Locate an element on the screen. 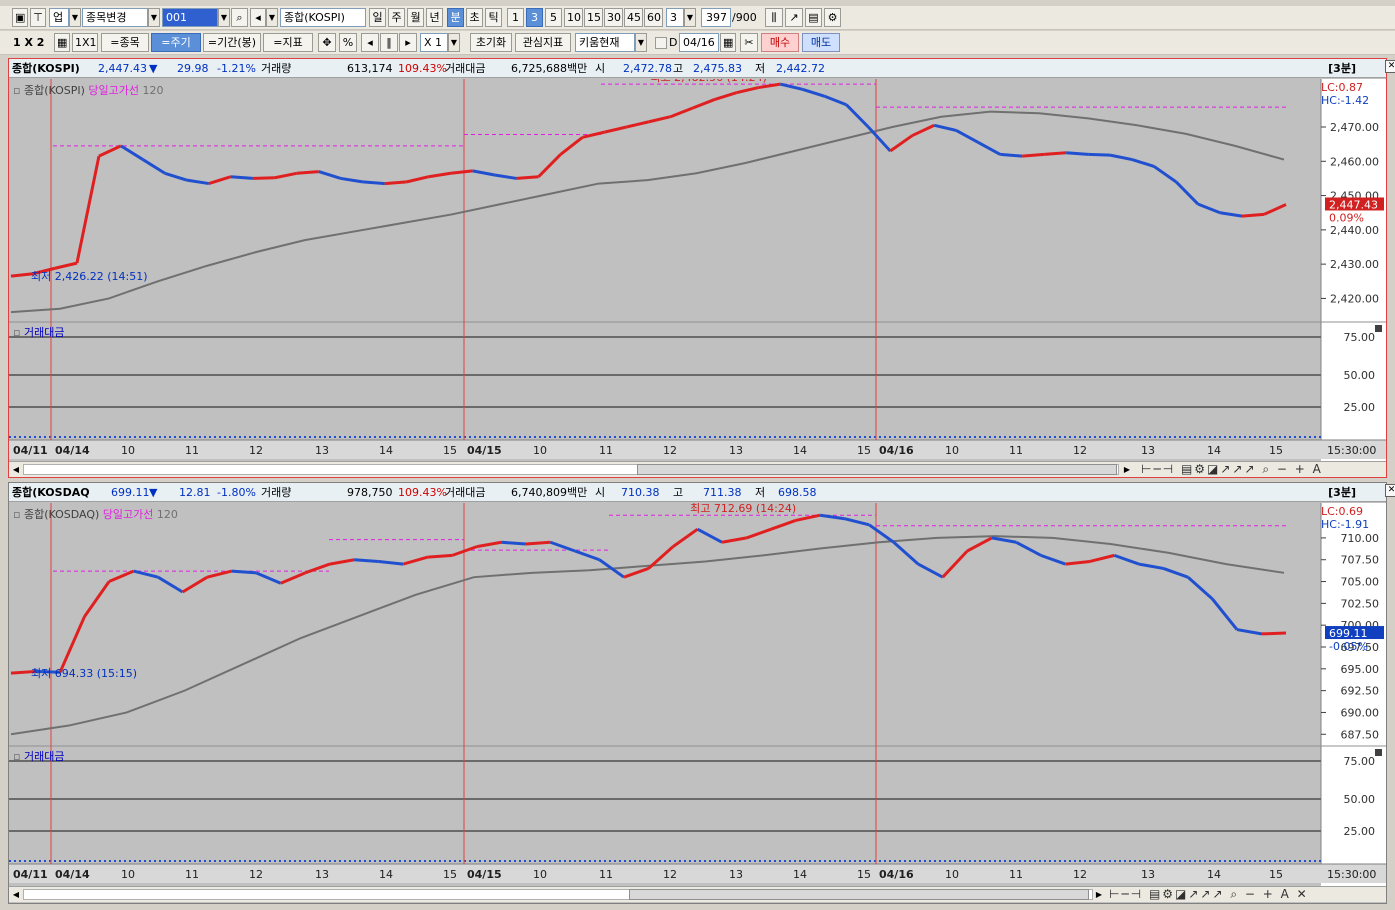  x-tick-label: 13 is located at coordinates (322, 874).